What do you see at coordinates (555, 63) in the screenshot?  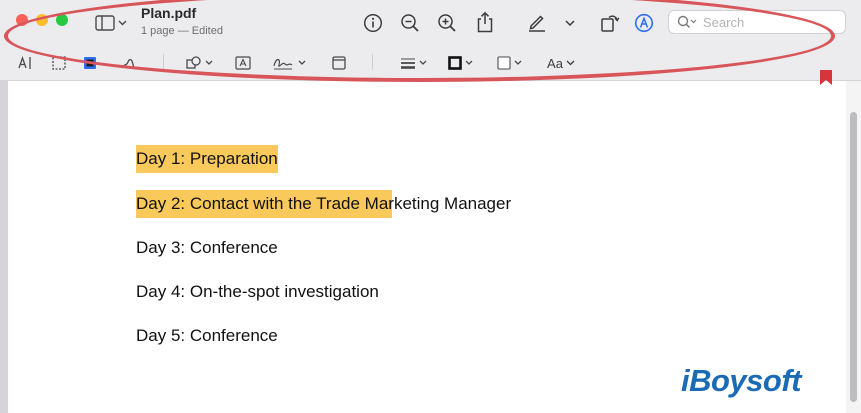 I see `text-style-label: Aa` at bounding box center [555, 63].